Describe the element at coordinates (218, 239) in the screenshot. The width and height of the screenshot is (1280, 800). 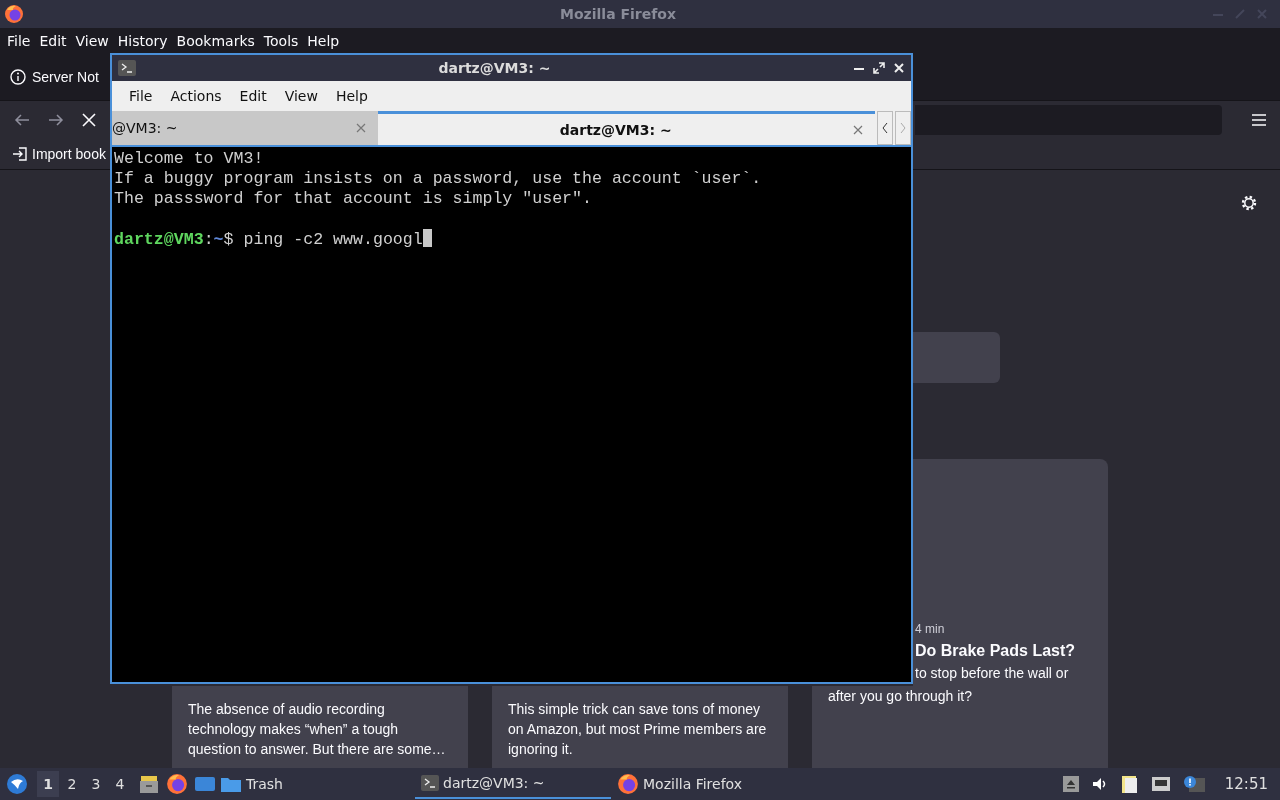
I see `prompt-path: ~` at that location.